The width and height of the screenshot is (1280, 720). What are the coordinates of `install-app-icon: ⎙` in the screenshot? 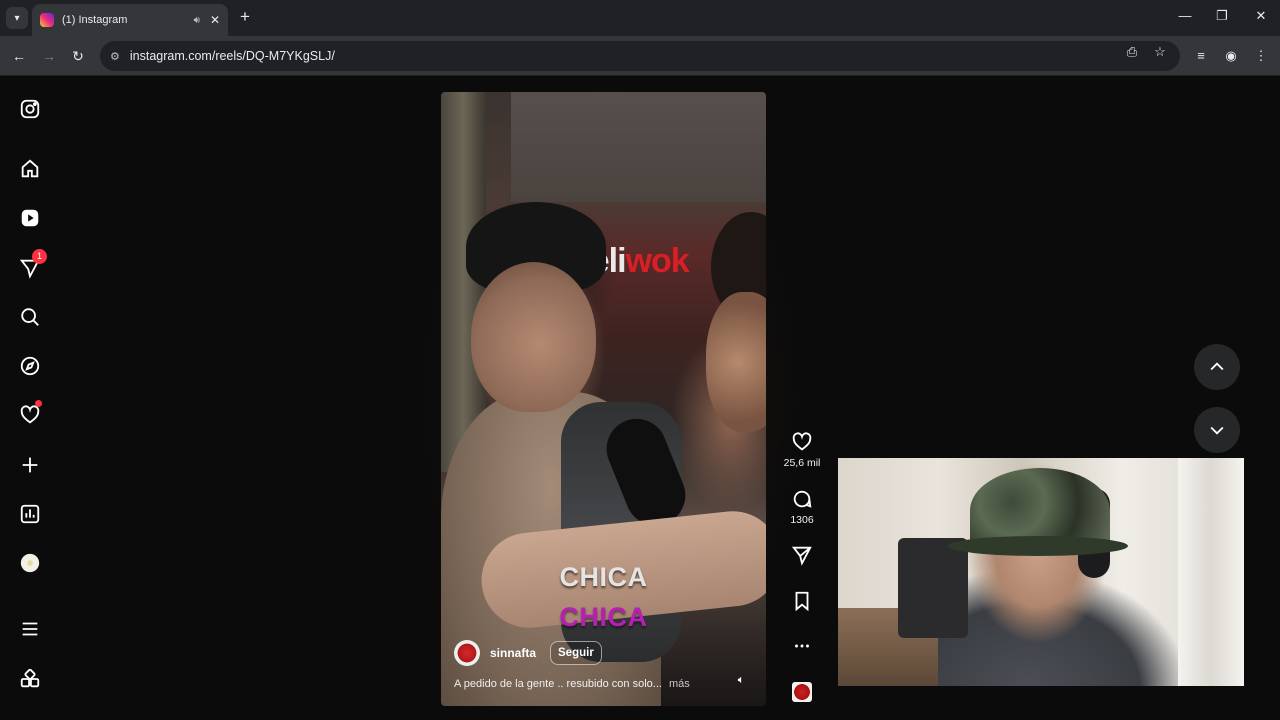 It's located at (1132, 52).